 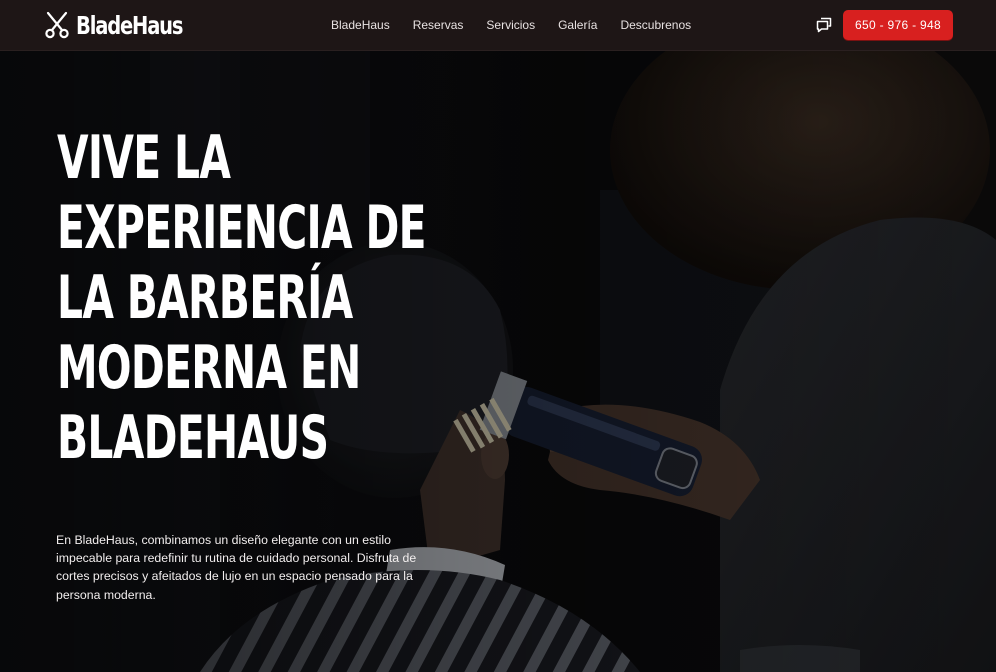 What do you see at coordinates (510, 25) in the screenshot?
I see `nav-link-servicios: Servicios` at bounding box center [510, 25].